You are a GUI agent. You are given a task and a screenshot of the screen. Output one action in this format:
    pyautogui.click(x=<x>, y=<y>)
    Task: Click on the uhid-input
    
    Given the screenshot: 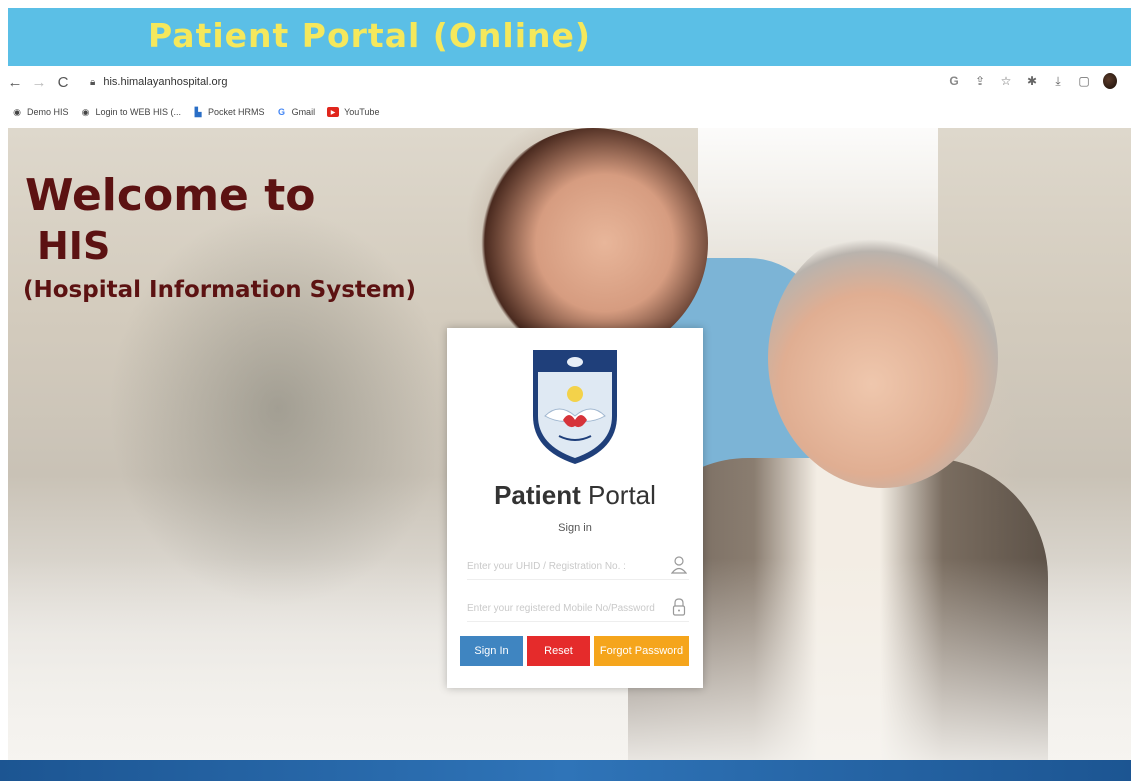 What is the action you would take?
    pyautogui.click(x=578, y=567)
    